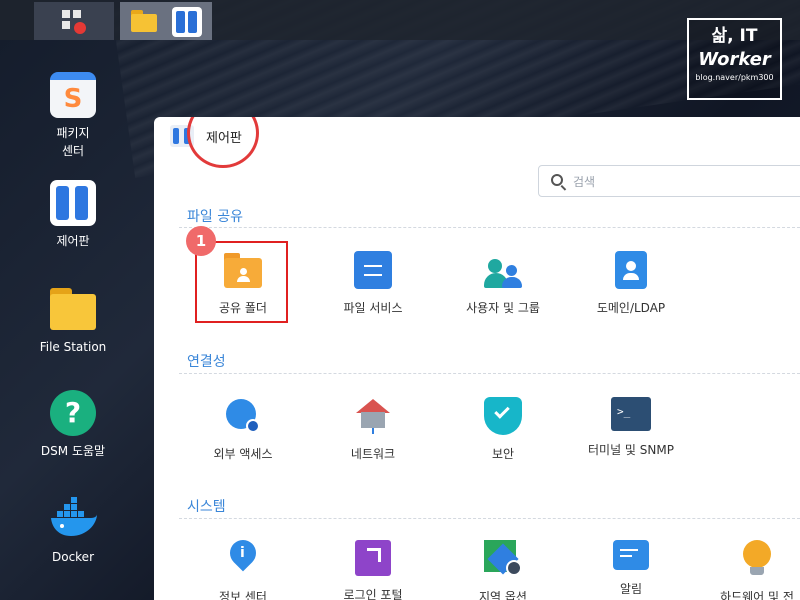 This screenshot has width=800, height=600. Describe the element at coordinates (73, 557) in the screenshot. I see `desktop-item-label: Docker` at that location.